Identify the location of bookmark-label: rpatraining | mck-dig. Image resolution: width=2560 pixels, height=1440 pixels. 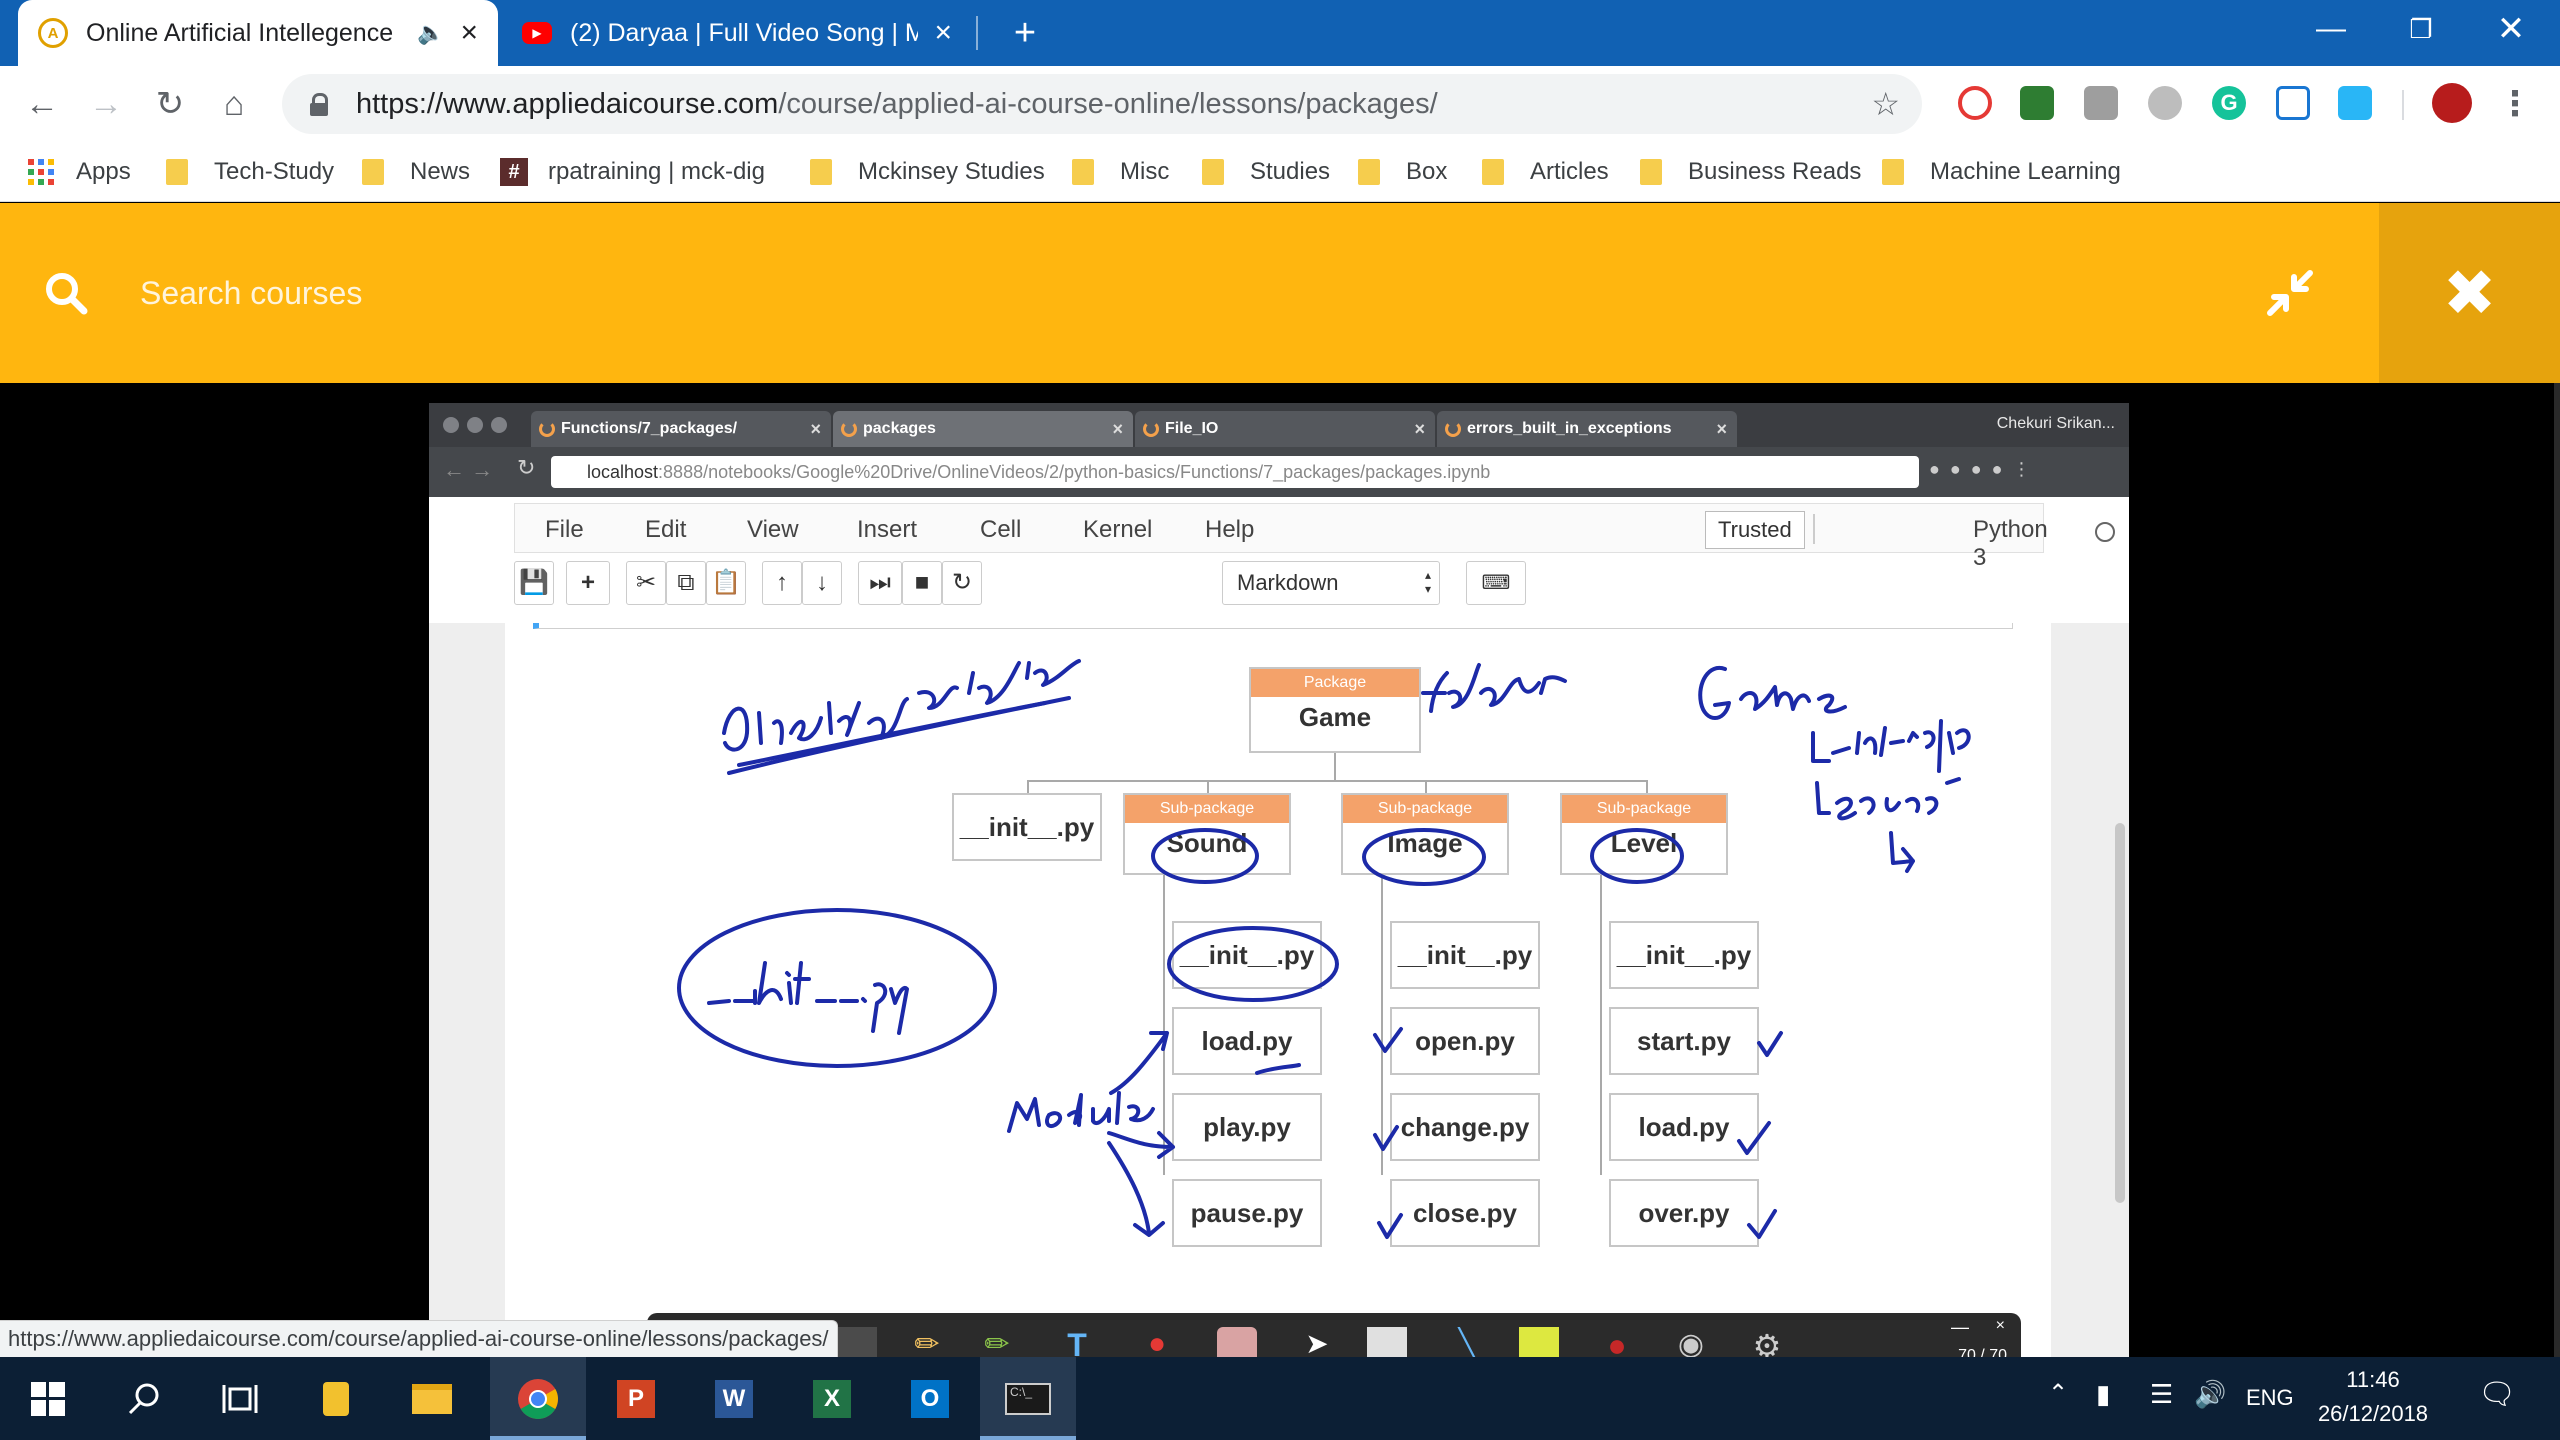
(656, 171).